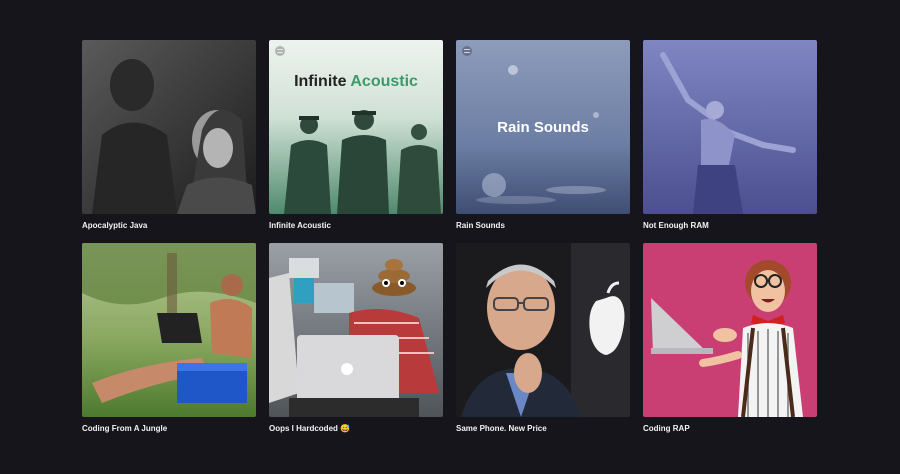 This screenshot has height=474, width=900. What do you see at coordinates (169, 226) in the screenshot?
I see `playlist-title: Apocalyptic Java` at bounding box center [169, 226].